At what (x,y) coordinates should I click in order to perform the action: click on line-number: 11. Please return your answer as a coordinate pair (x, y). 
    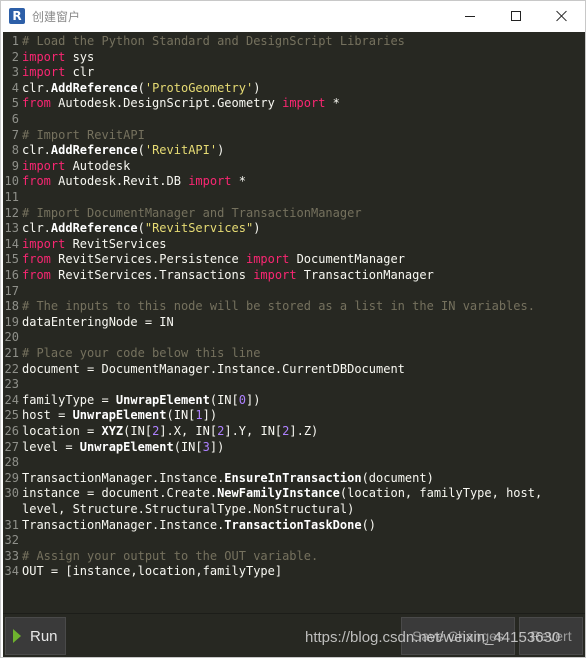
    Looking at the image, I should click on (11, 197).